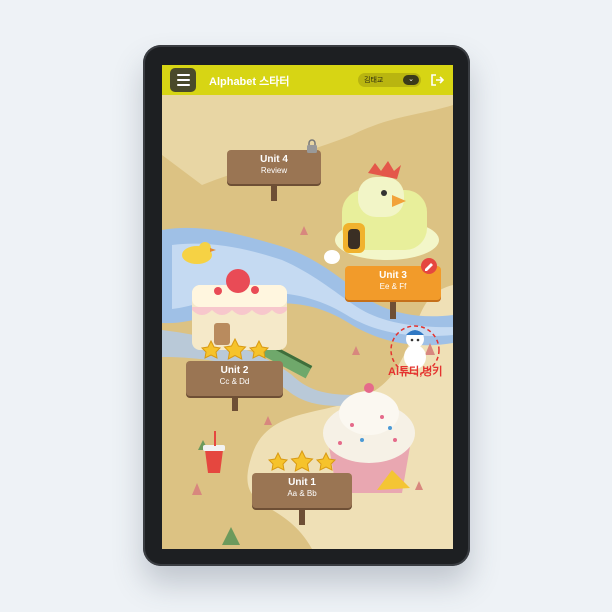 This screenshot has width=612, height=612. I want to click on user-select: 김태교 ⌄, so click(389, 80).